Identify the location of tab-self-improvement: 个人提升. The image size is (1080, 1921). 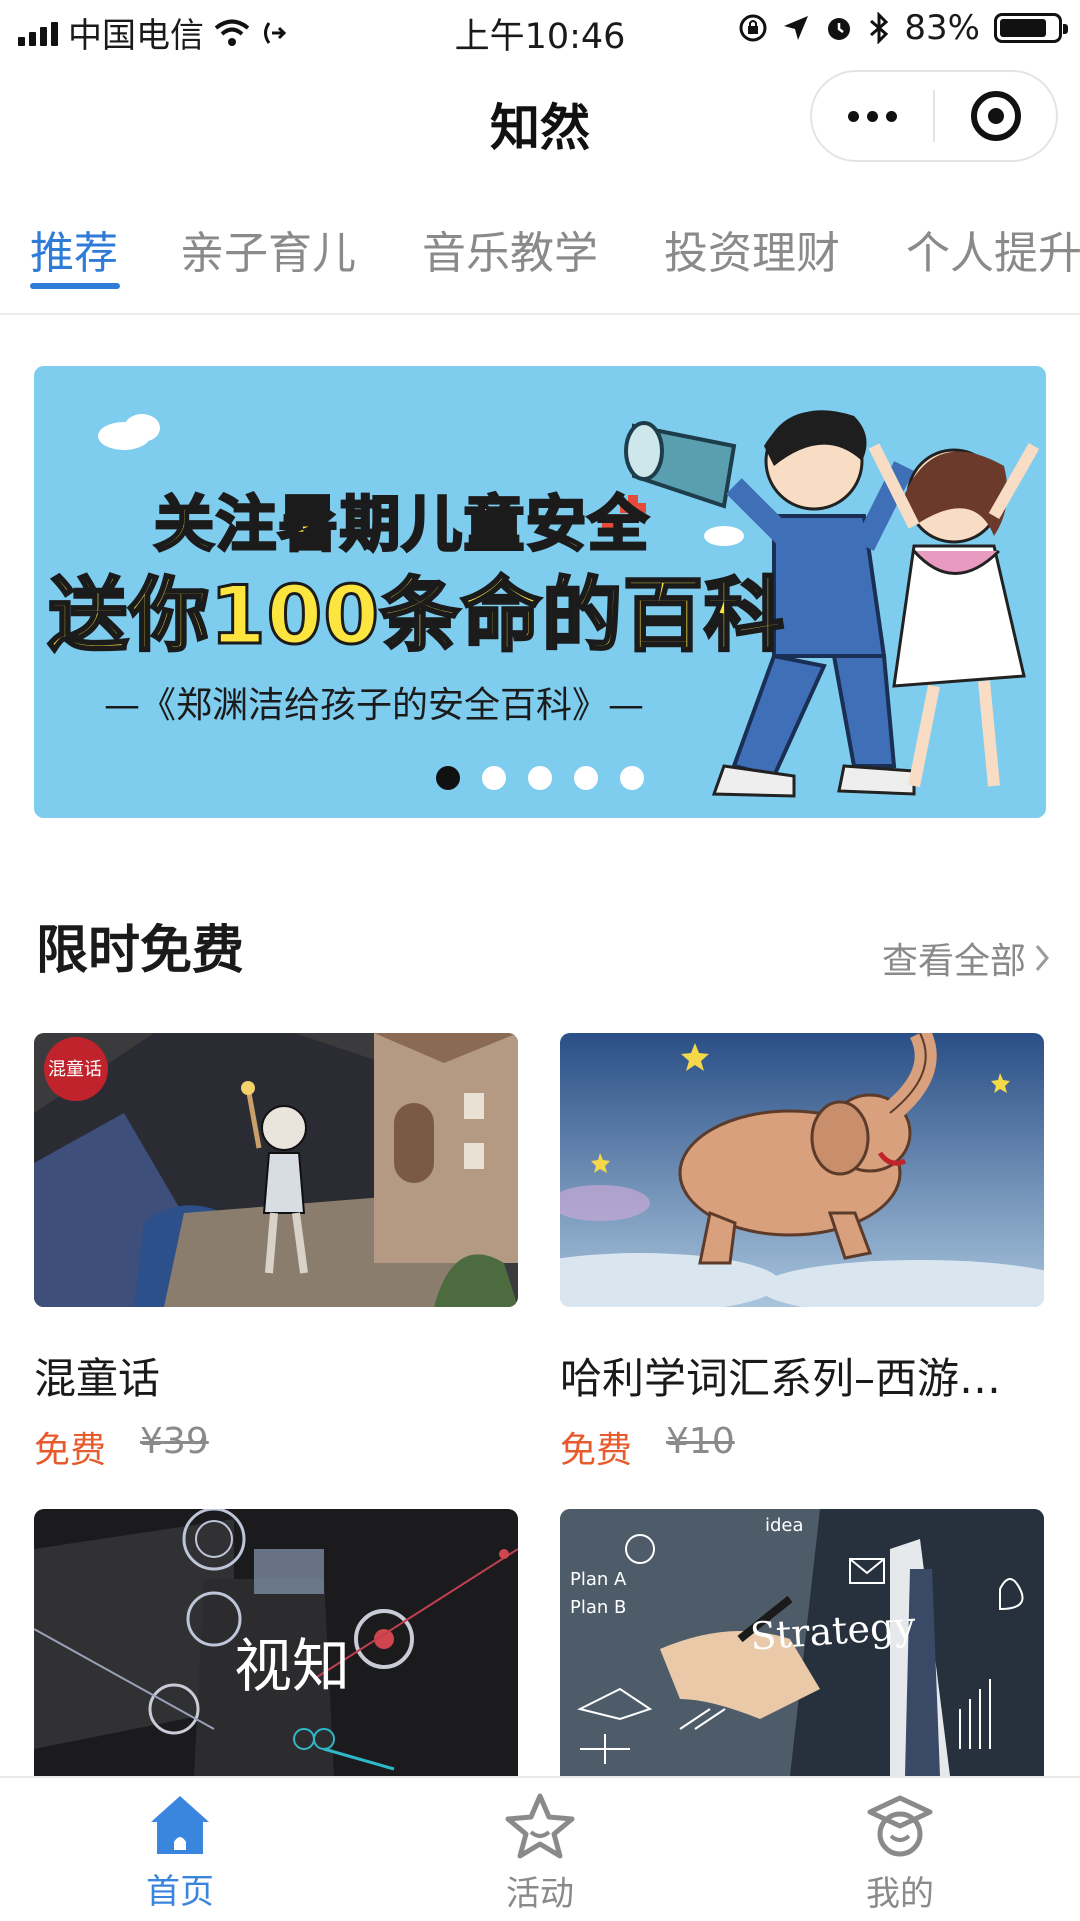
(993, 249).